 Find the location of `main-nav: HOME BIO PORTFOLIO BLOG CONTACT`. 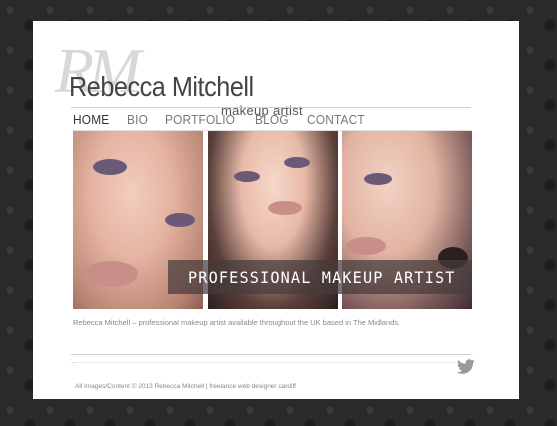

main-nav: HOME BIO PORTFOLIO BLOG CONTACT is located at coordinates (228, 120).